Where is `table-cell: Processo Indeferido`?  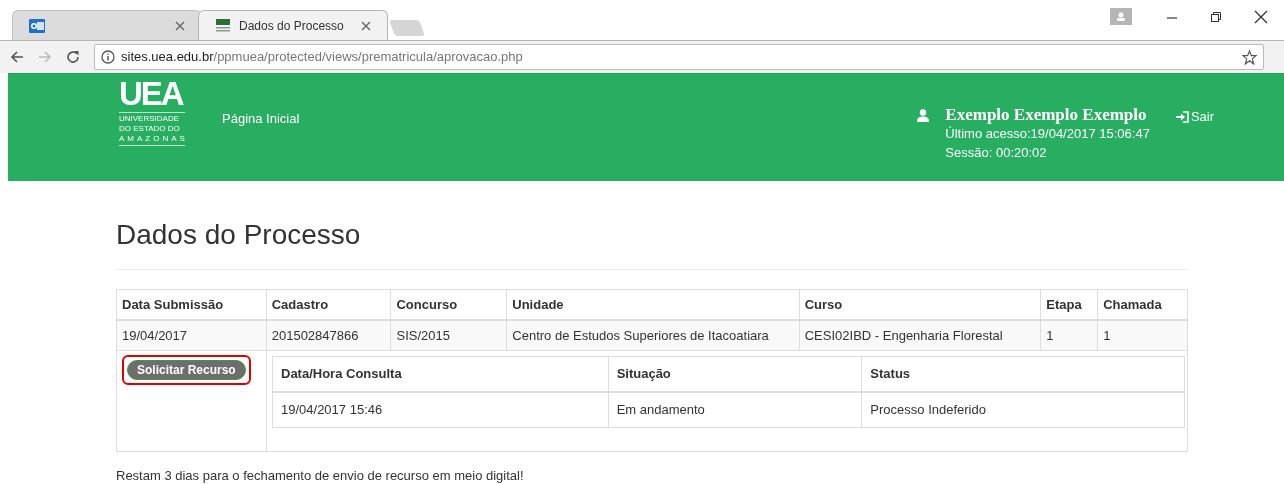
table-cell: Processo Indeferido is located at coordinates (1022, 410).